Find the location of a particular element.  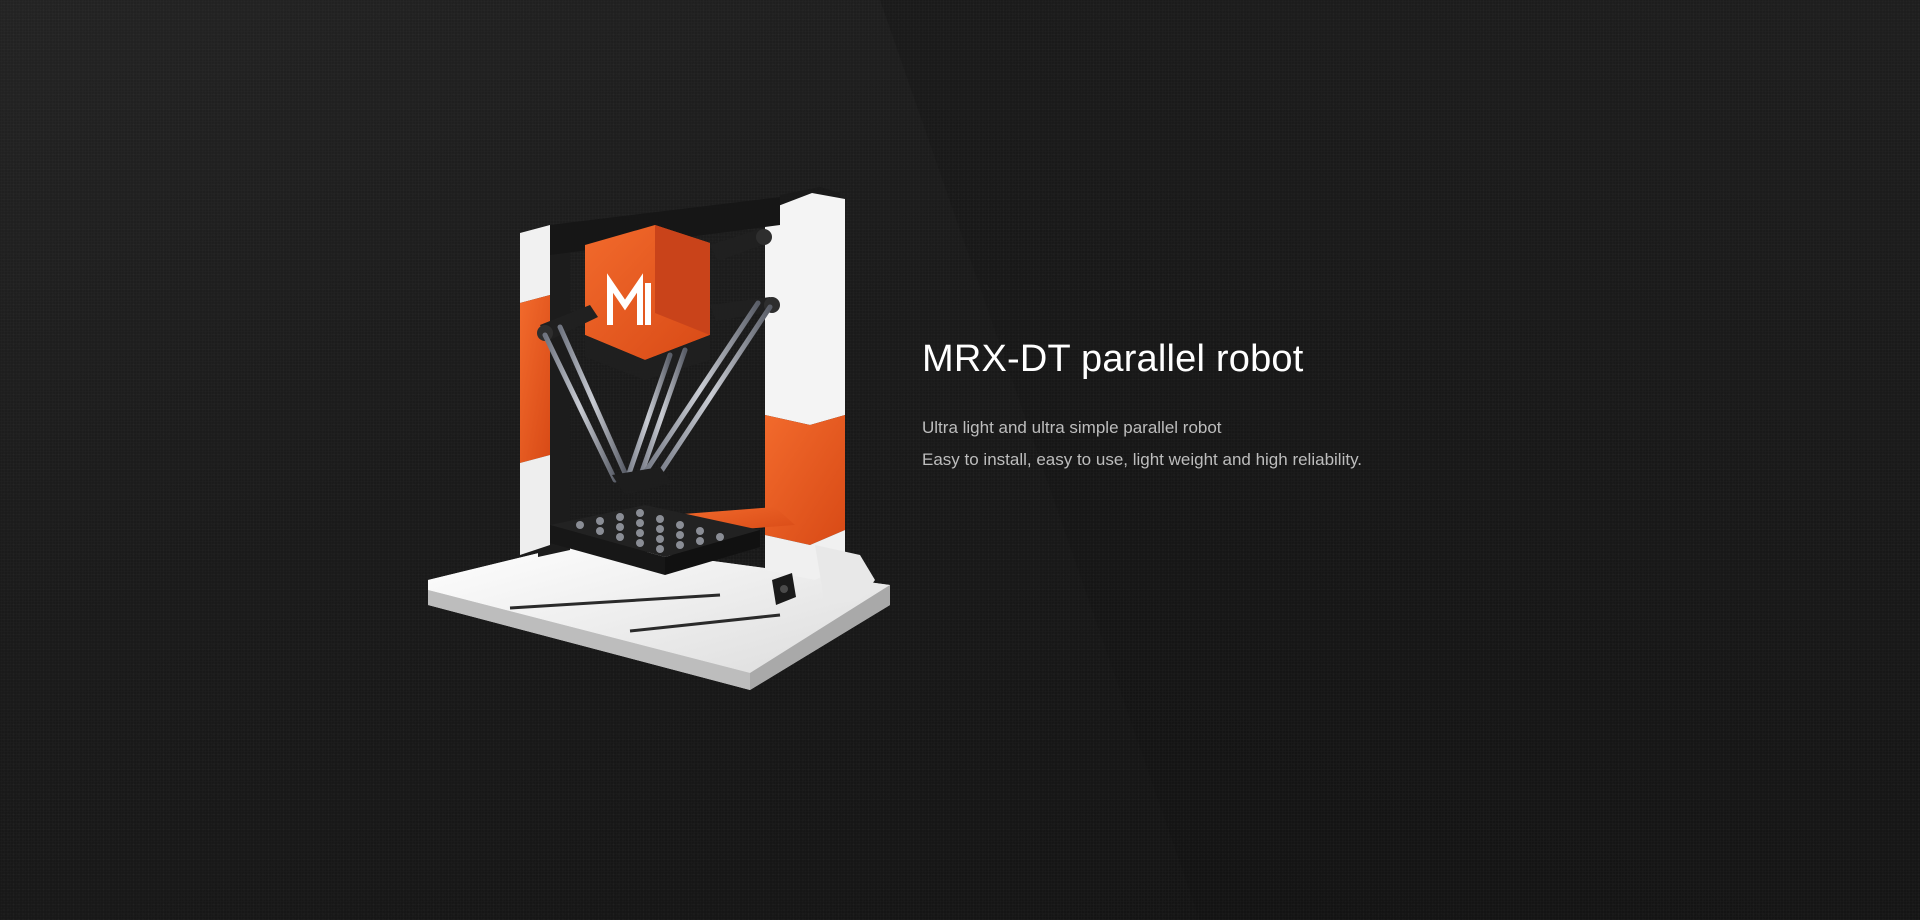

left-column is located at coordinates (545, 391).